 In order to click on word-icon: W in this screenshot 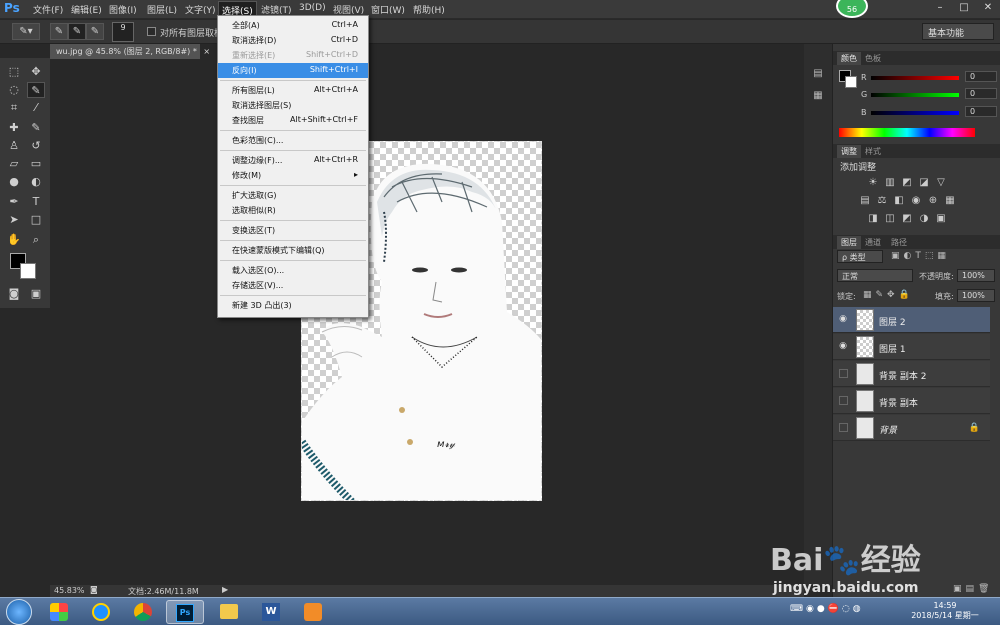, I will do `click(271, 612)`.